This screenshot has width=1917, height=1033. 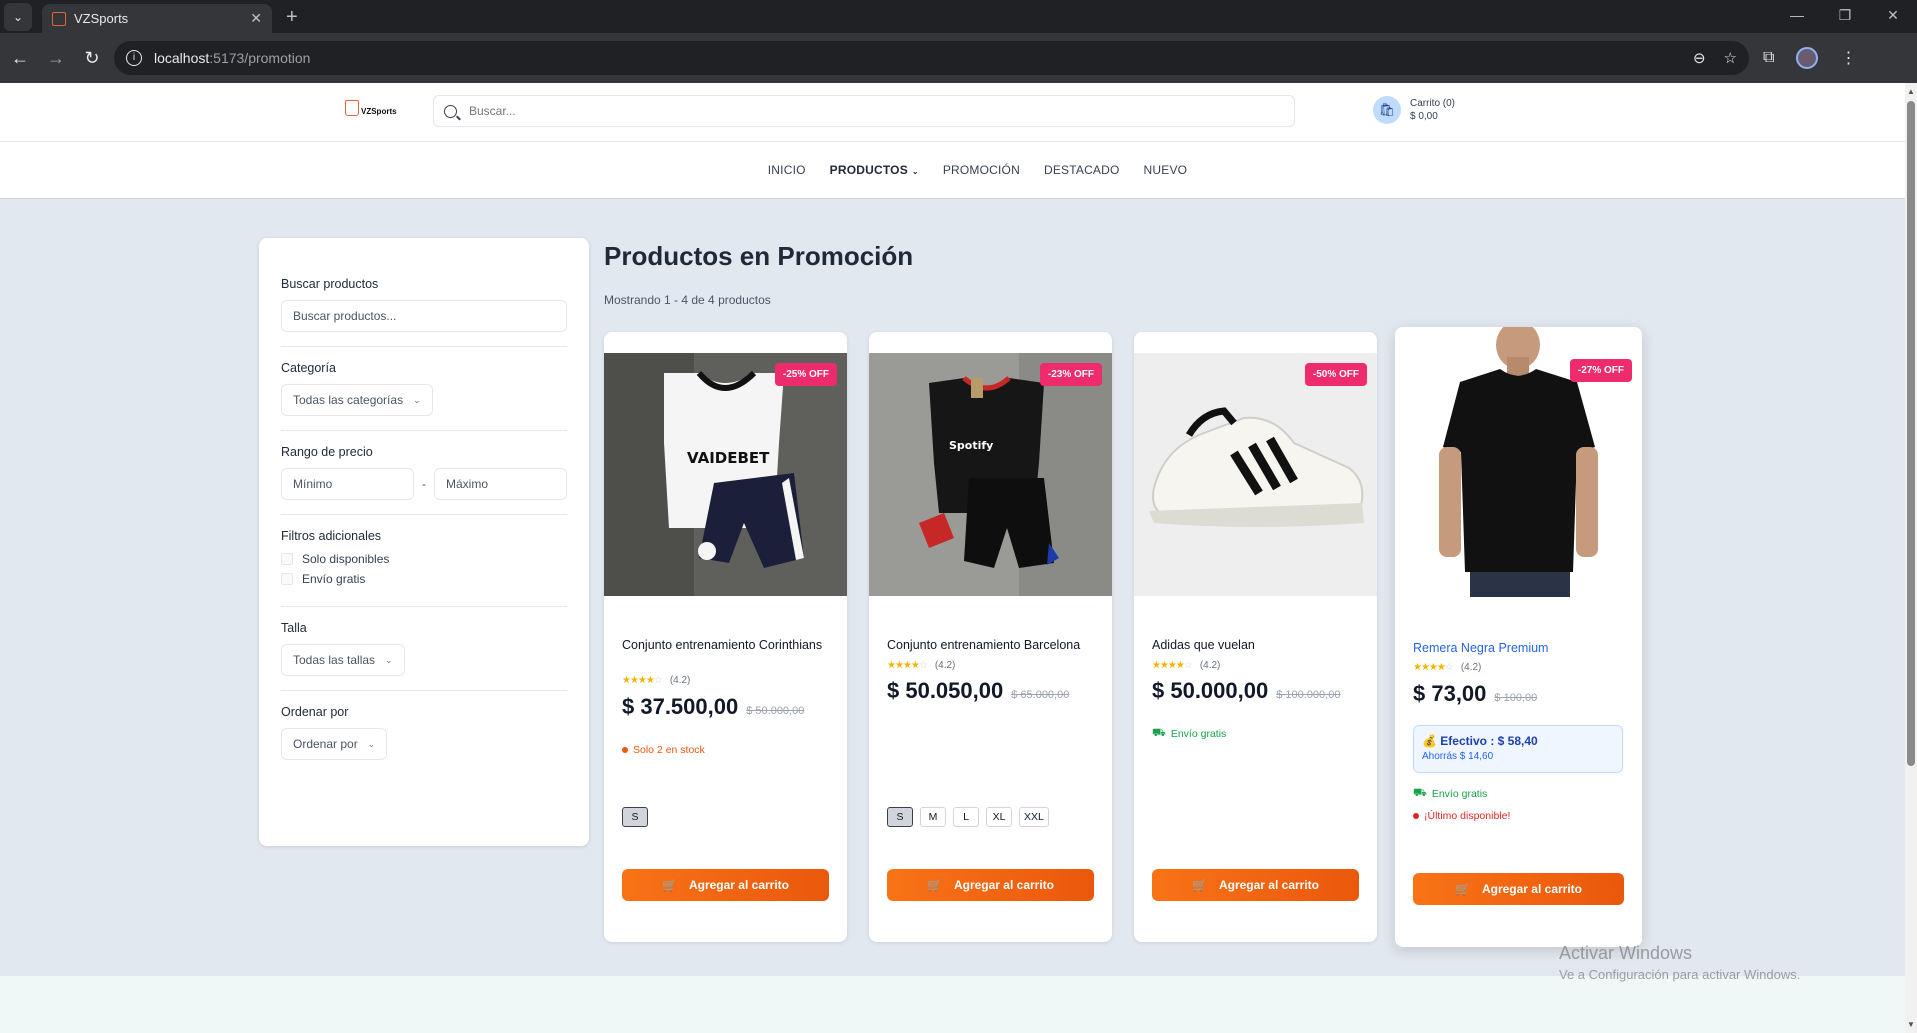 I want to click on shopping-bag-icon, so click(x=352, y=108).